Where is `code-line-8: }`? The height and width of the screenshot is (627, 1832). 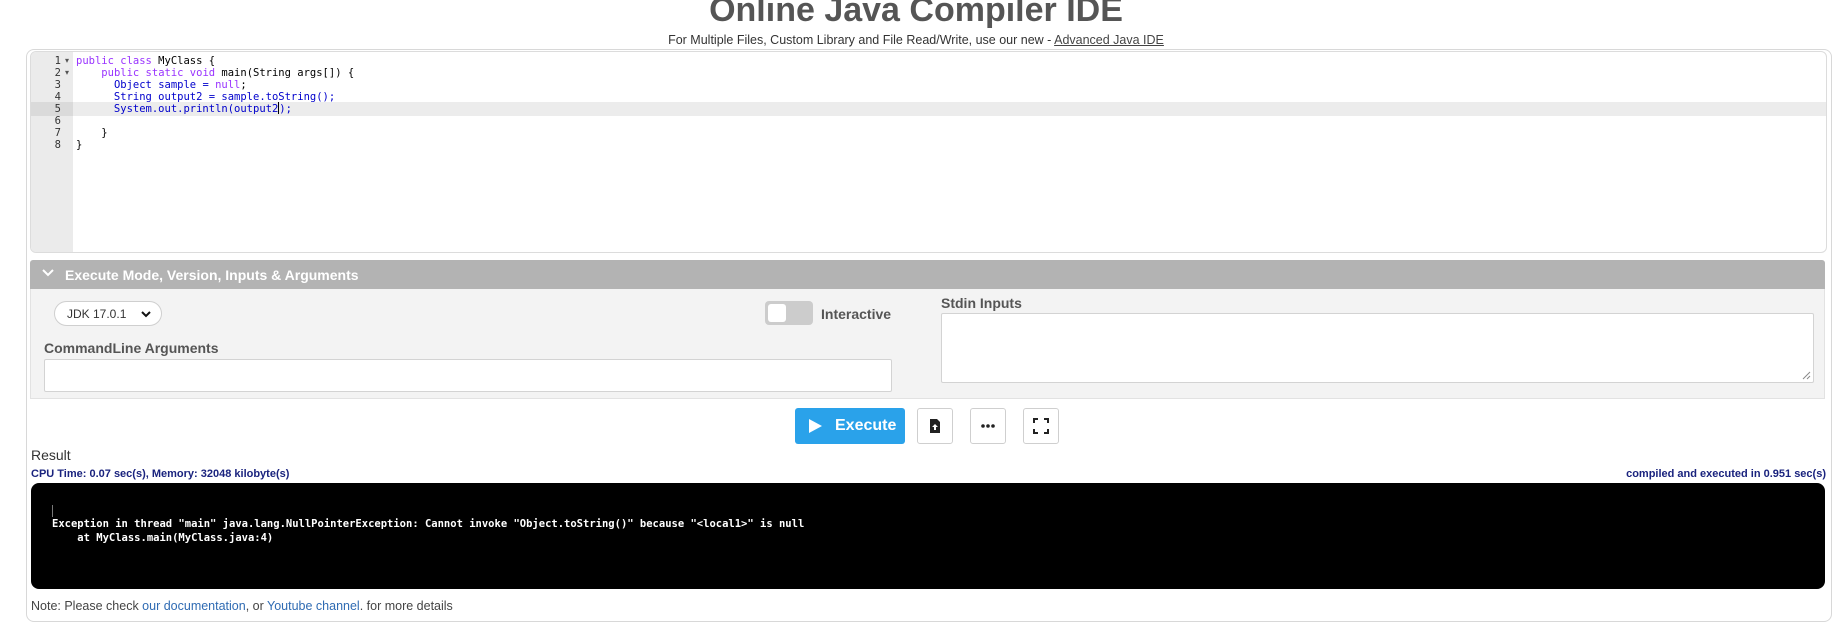
code-line-8: } is located at coordinates (79, 145).